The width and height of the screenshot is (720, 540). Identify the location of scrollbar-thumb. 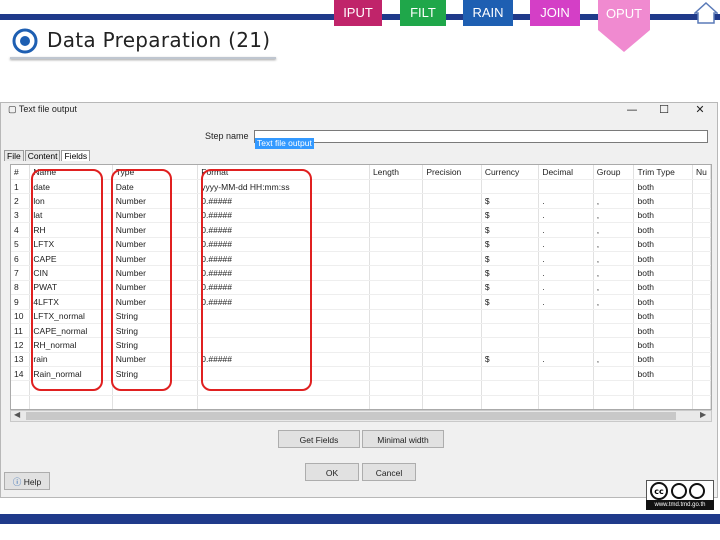
(351, 416).